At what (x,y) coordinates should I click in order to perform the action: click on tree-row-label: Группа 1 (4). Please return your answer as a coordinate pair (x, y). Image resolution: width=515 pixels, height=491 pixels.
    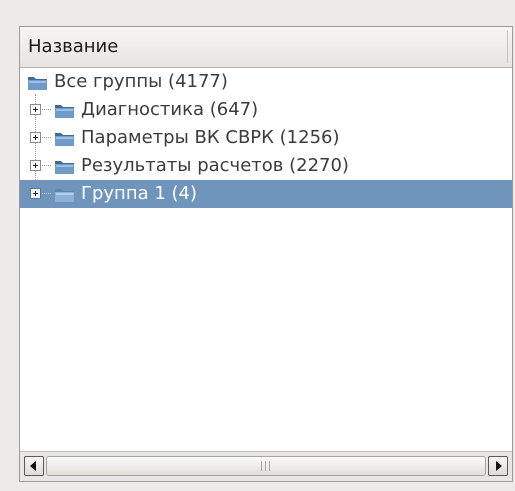
    Looking at the image, I should click on (139, 193).